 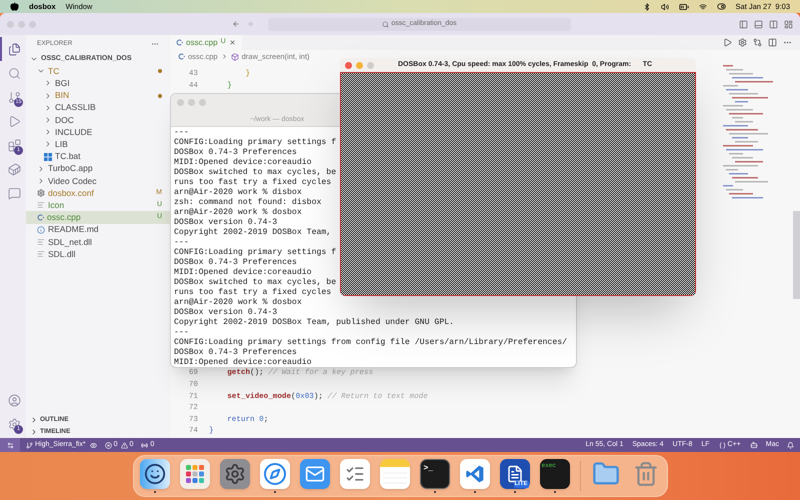 What do you see at coordinates (253, 233) in the screenshot?
I see `terminal-line: Copyright 2002-2019 DOSBox Team,` at bounding box center [253, 233].